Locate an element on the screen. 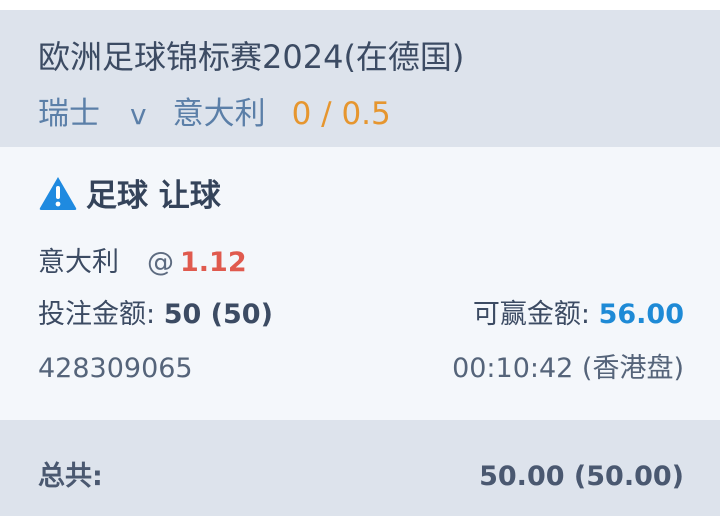 Image resolution: width=720 pixels, height=516 pixels. event-title: 欧洲足球锦标赛2024(在德国) is located at coordinates (251, 57).